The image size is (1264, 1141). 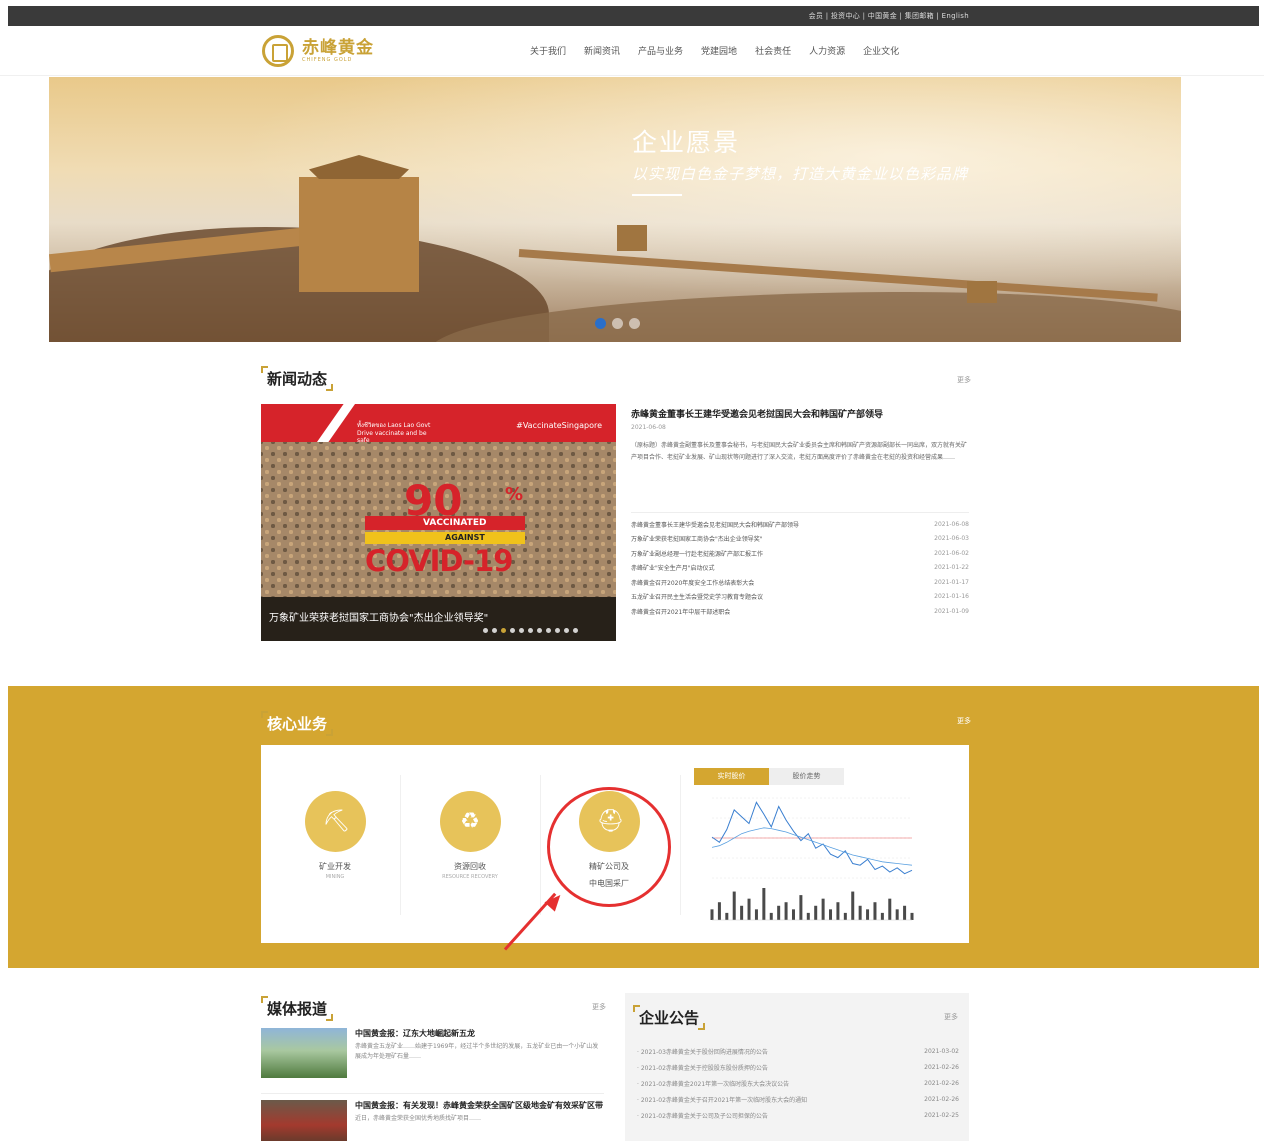 What do you see at coordinates (445, 538) in the screenshot?
I see `slider-against: AGAINST` at bounding box center [445, 538].